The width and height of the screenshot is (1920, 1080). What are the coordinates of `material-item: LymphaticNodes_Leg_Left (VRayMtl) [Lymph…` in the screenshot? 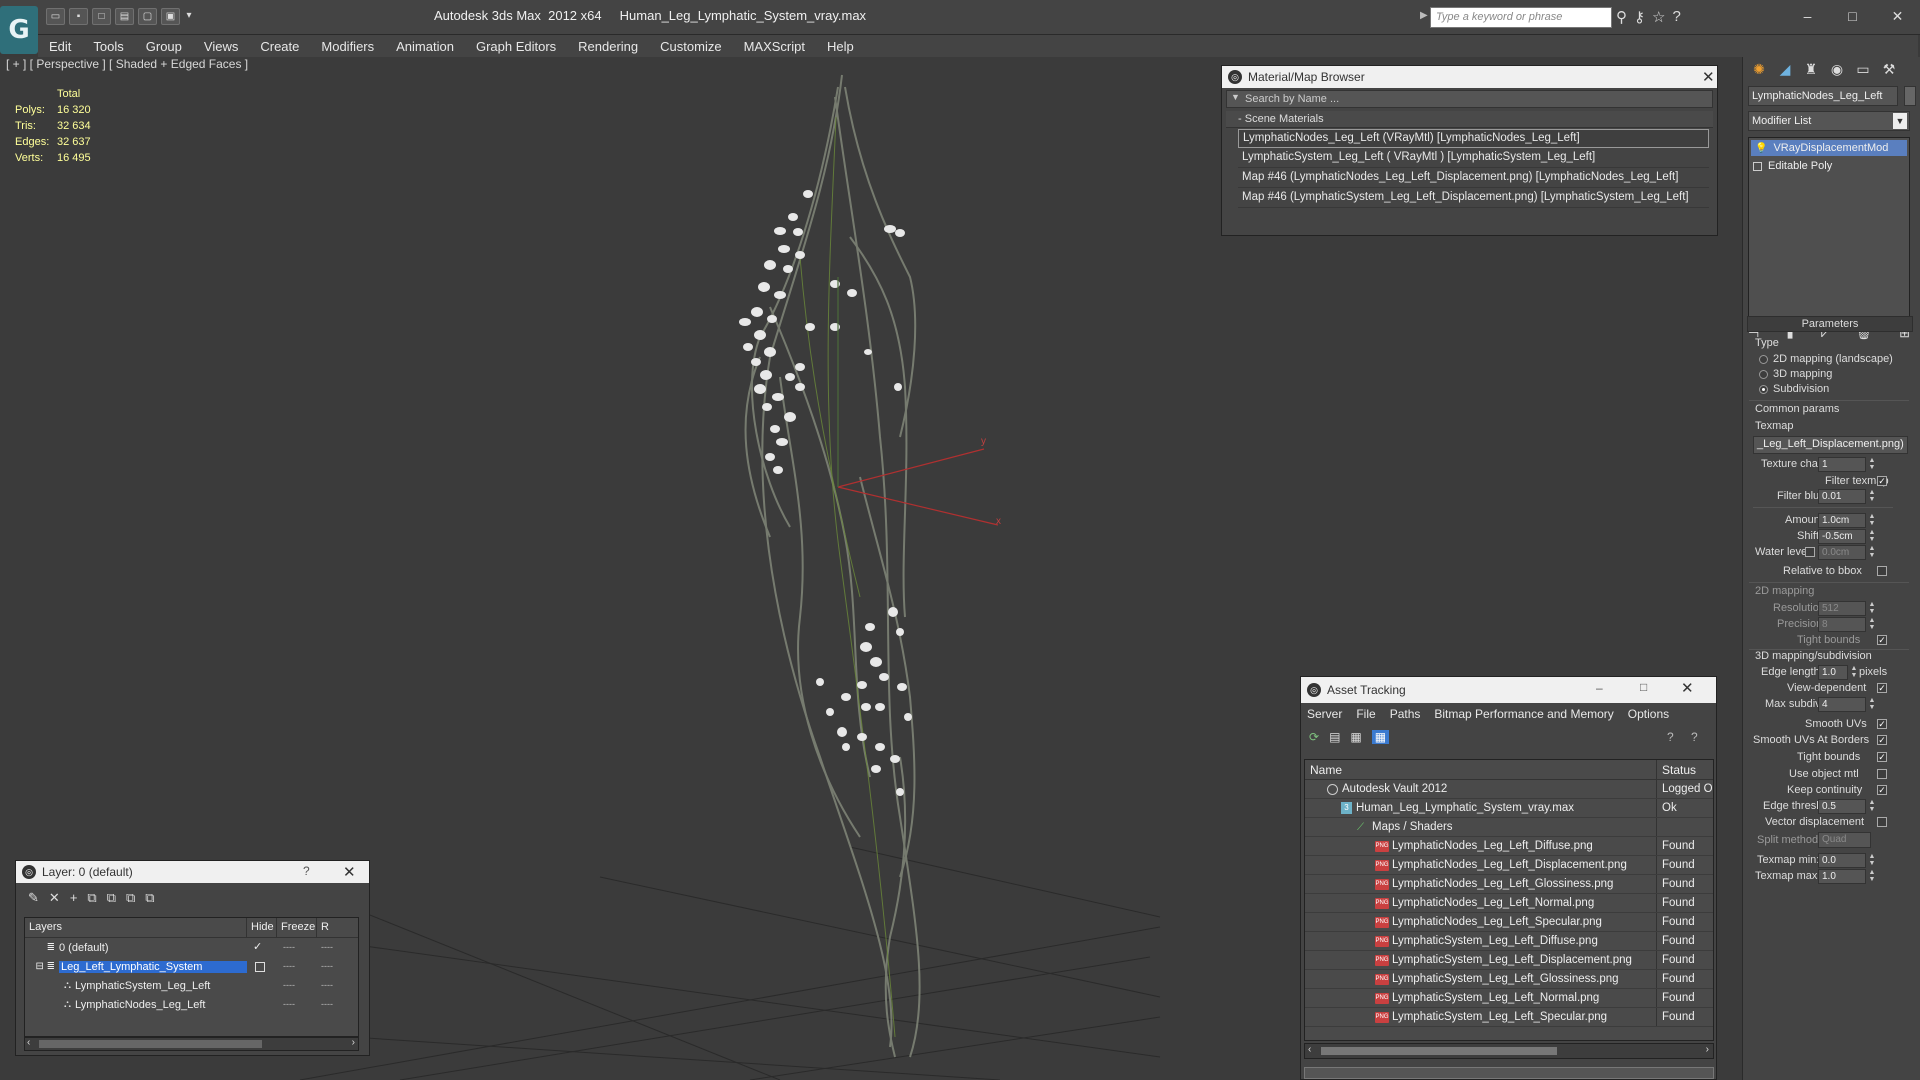 It's located at (1473, 138).